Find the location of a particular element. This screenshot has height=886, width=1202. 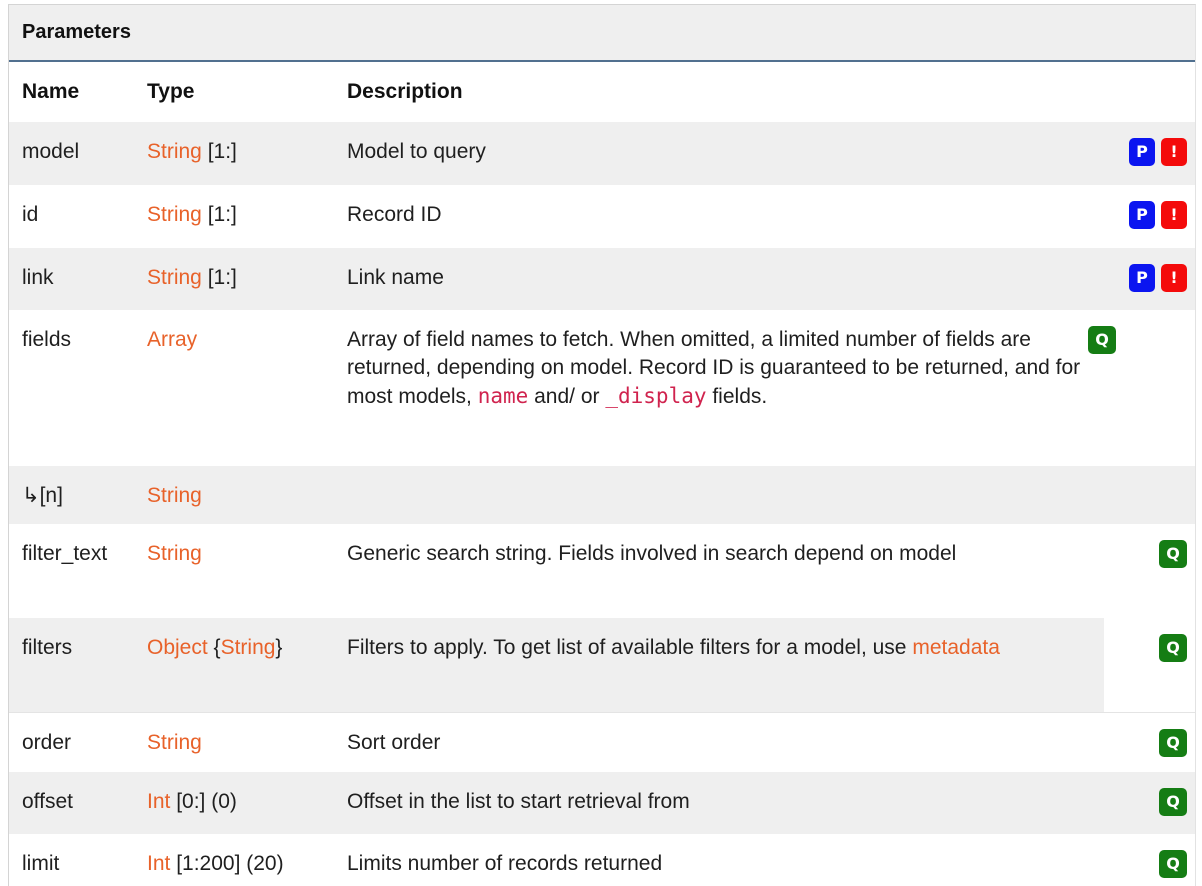

table-row-array-item: ↳[n] String is located at coordinates (602, 495).